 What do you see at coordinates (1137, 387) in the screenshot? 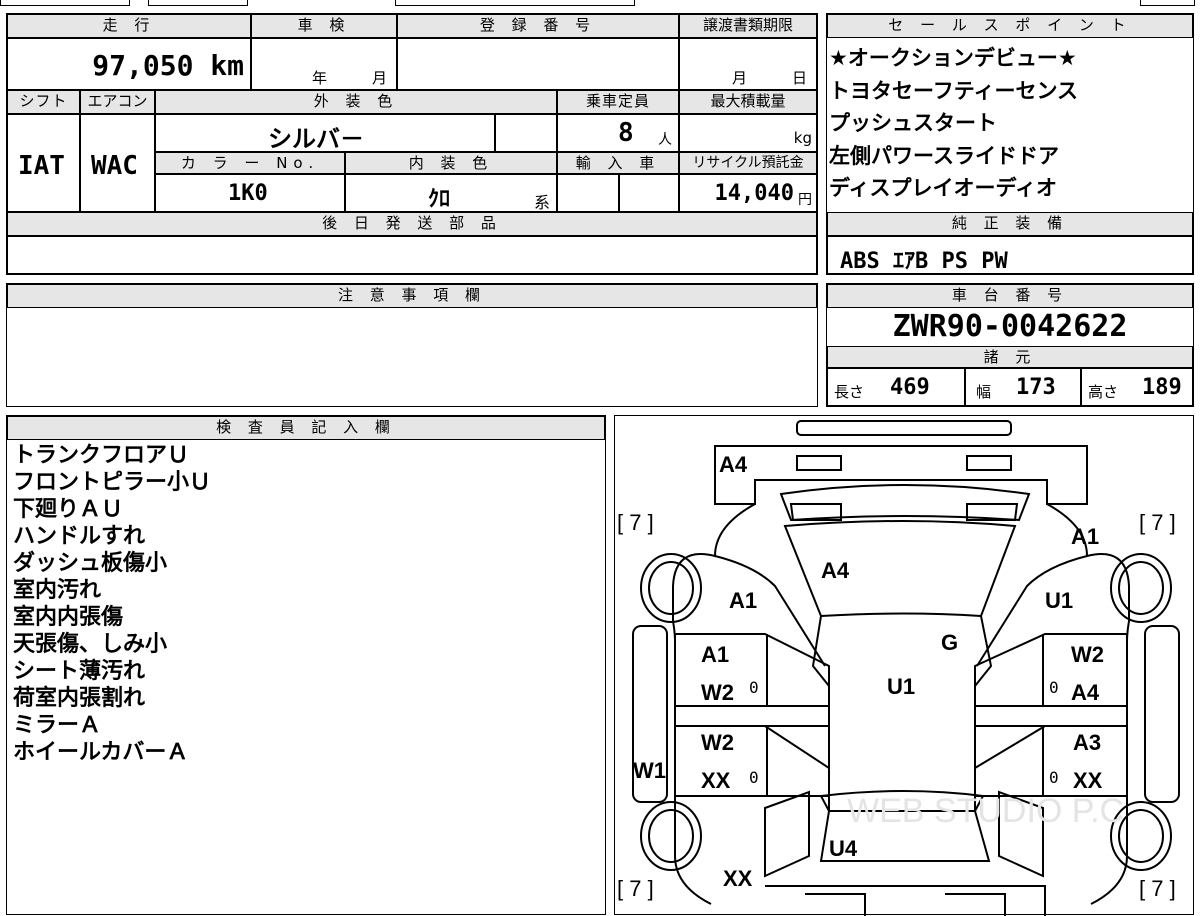
I see `spec-height-cell: 高さ 189` at bounding box center [1137, 387].